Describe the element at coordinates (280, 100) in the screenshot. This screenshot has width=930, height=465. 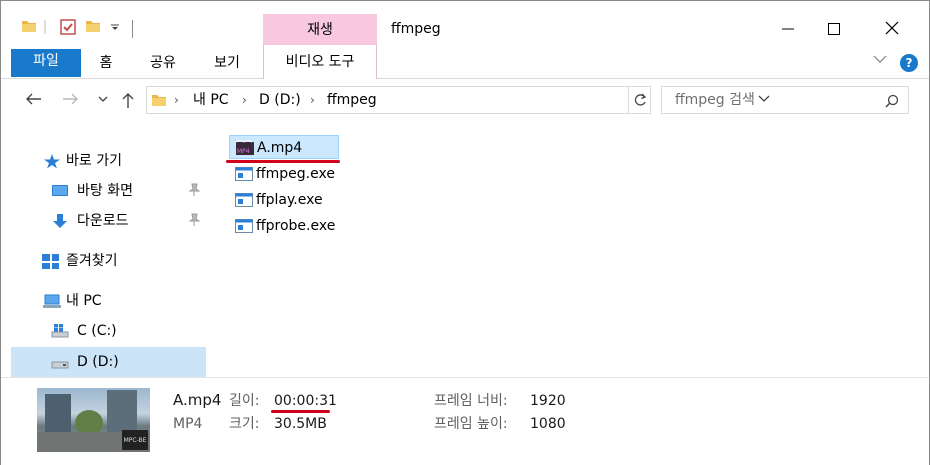
I see `breadcrumb-drive-d: D (D:)` at that location.